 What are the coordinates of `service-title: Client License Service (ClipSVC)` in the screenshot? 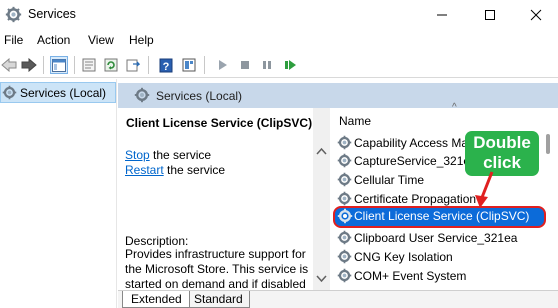 It's located at (219, 123).